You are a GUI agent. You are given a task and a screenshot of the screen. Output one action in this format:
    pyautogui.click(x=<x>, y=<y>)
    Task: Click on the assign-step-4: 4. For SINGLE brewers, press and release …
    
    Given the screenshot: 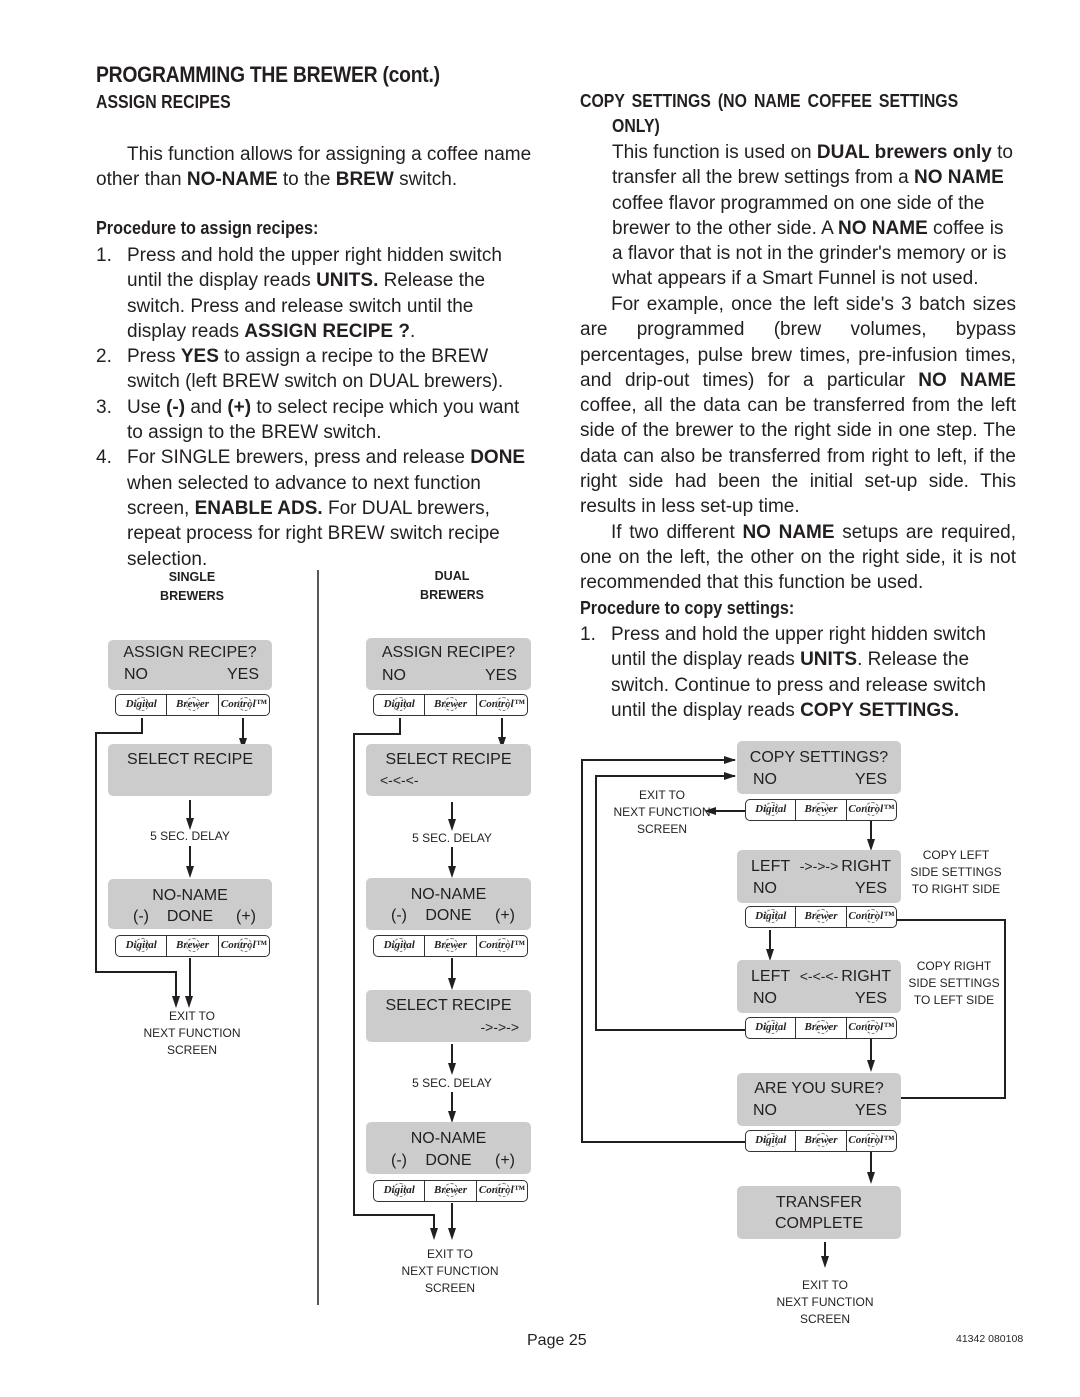 What is the action you would take?
    pyautogui.click(x=314, y=508)
    